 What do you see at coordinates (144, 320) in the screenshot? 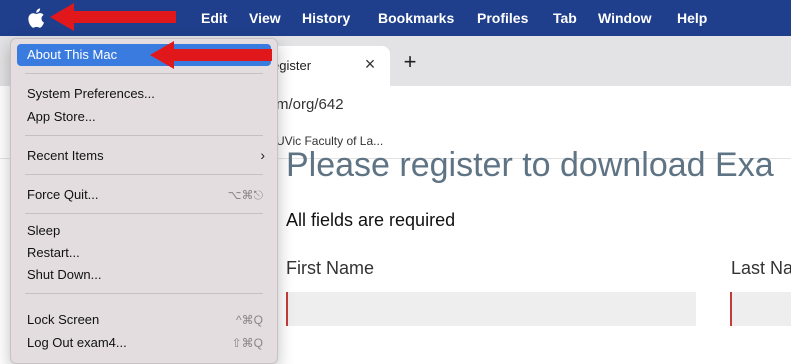
I see `menu-item-lock-screen: Lock Screen ^⌘Q` at bounding box center [144, 320].